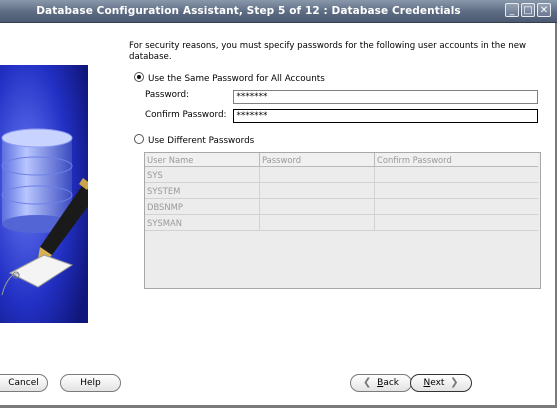  What do you see at coordinates (528, 10) in the screenshot?
I see `maximize-button: □` at bounding box center [528, 10].